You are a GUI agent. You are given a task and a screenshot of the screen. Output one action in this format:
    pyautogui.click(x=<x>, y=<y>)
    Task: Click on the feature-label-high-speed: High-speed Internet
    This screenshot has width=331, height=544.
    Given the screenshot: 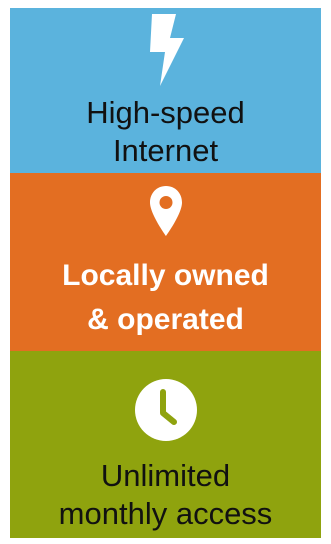 What is the action you would take?
    pyautogui.click(x=165, y=132)
    